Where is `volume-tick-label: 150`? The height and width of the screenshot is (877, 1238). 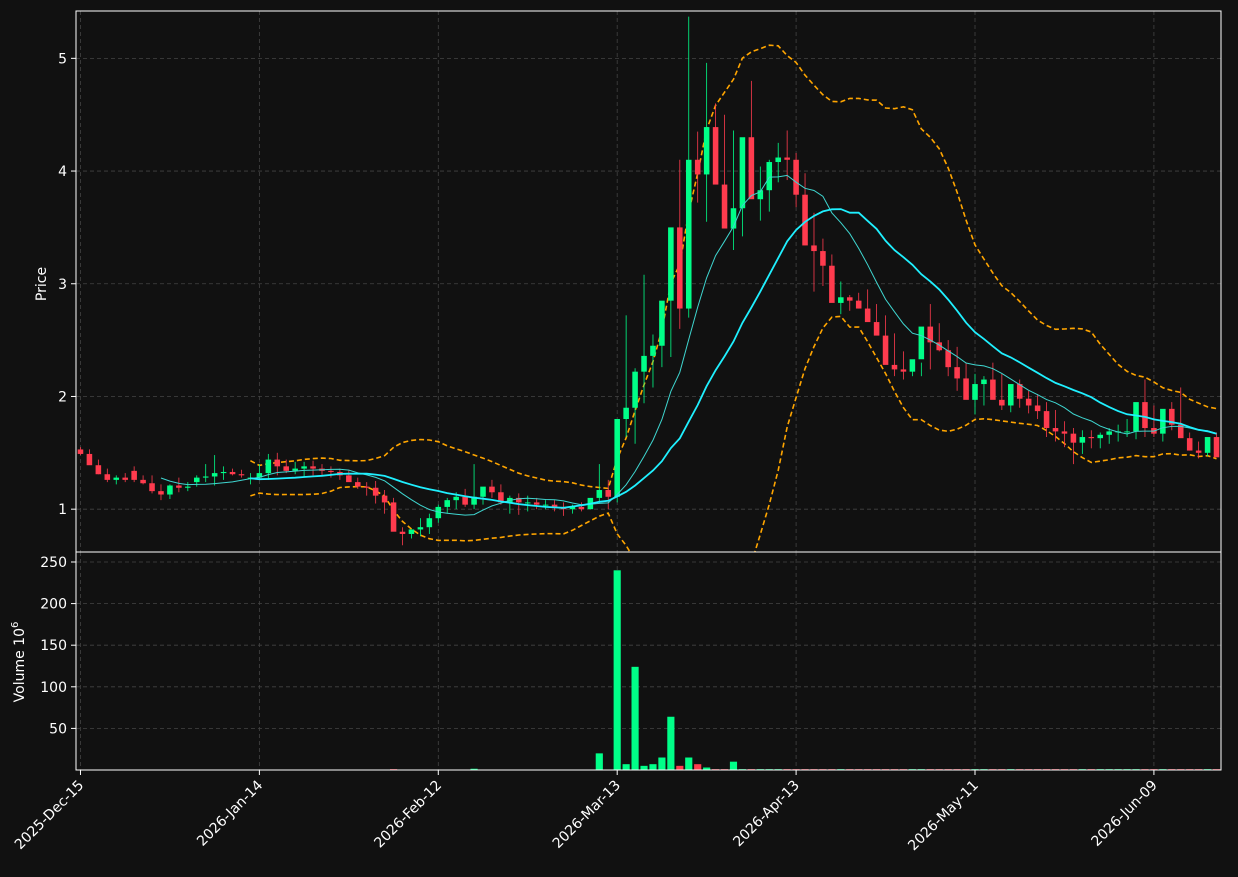 volume-tick-label: 150 is located at coordinates (53, 646).